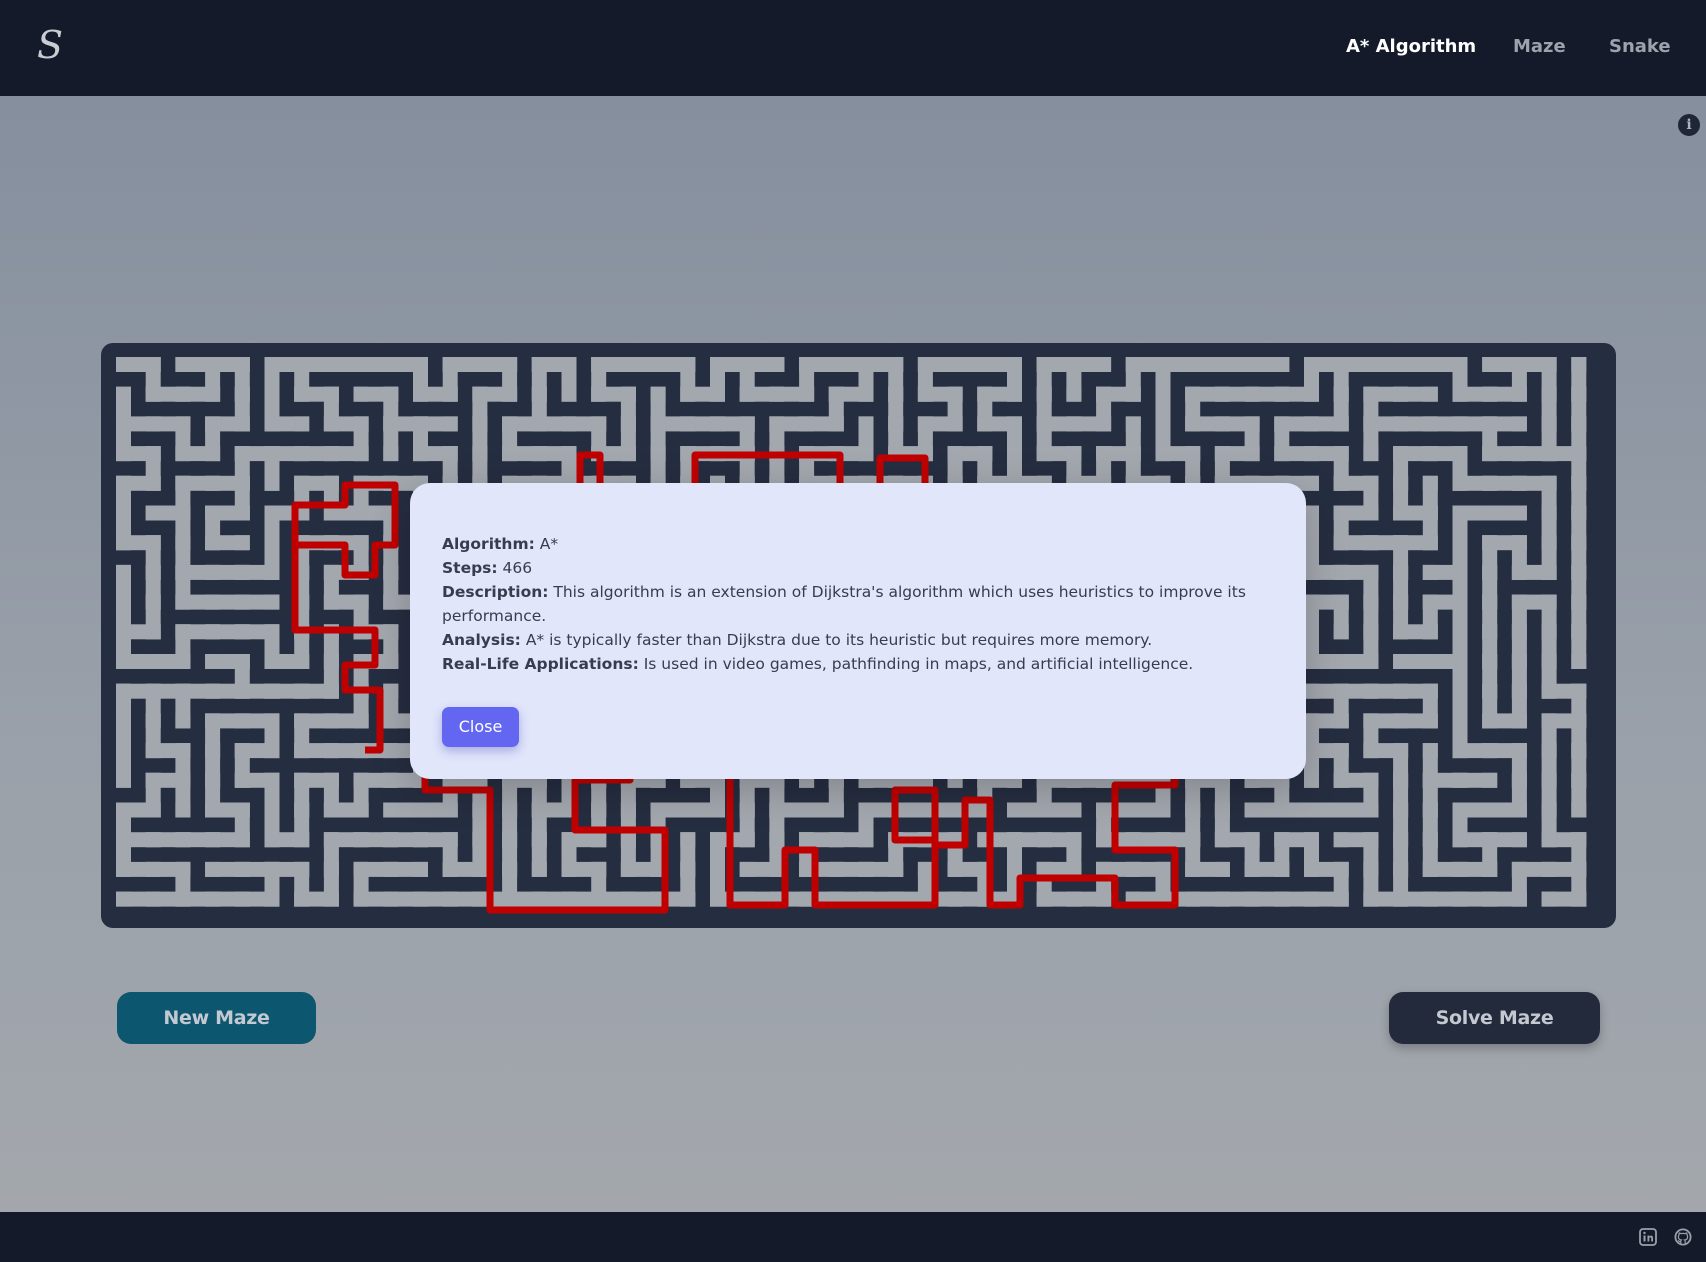  What do you see at coordinates (345, 617) in the screenshot?
I see `solution-path` at bounding box center [345, 617].